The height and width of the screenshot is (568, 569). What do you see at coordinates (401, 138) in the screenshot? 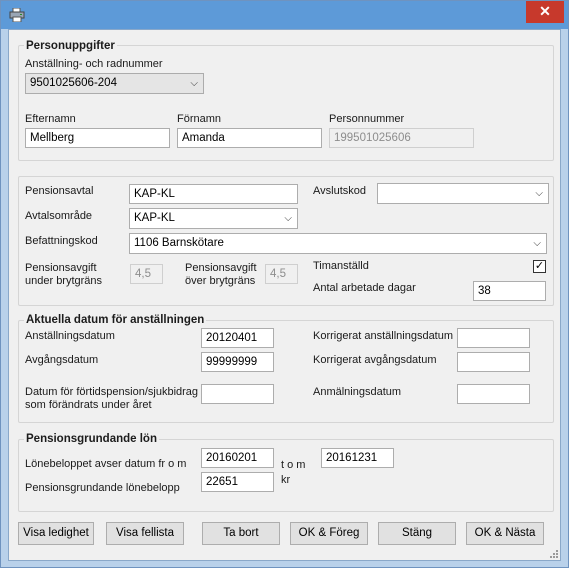
I see `personnummer-field: 199501025606` at bounding box center [401, 138].